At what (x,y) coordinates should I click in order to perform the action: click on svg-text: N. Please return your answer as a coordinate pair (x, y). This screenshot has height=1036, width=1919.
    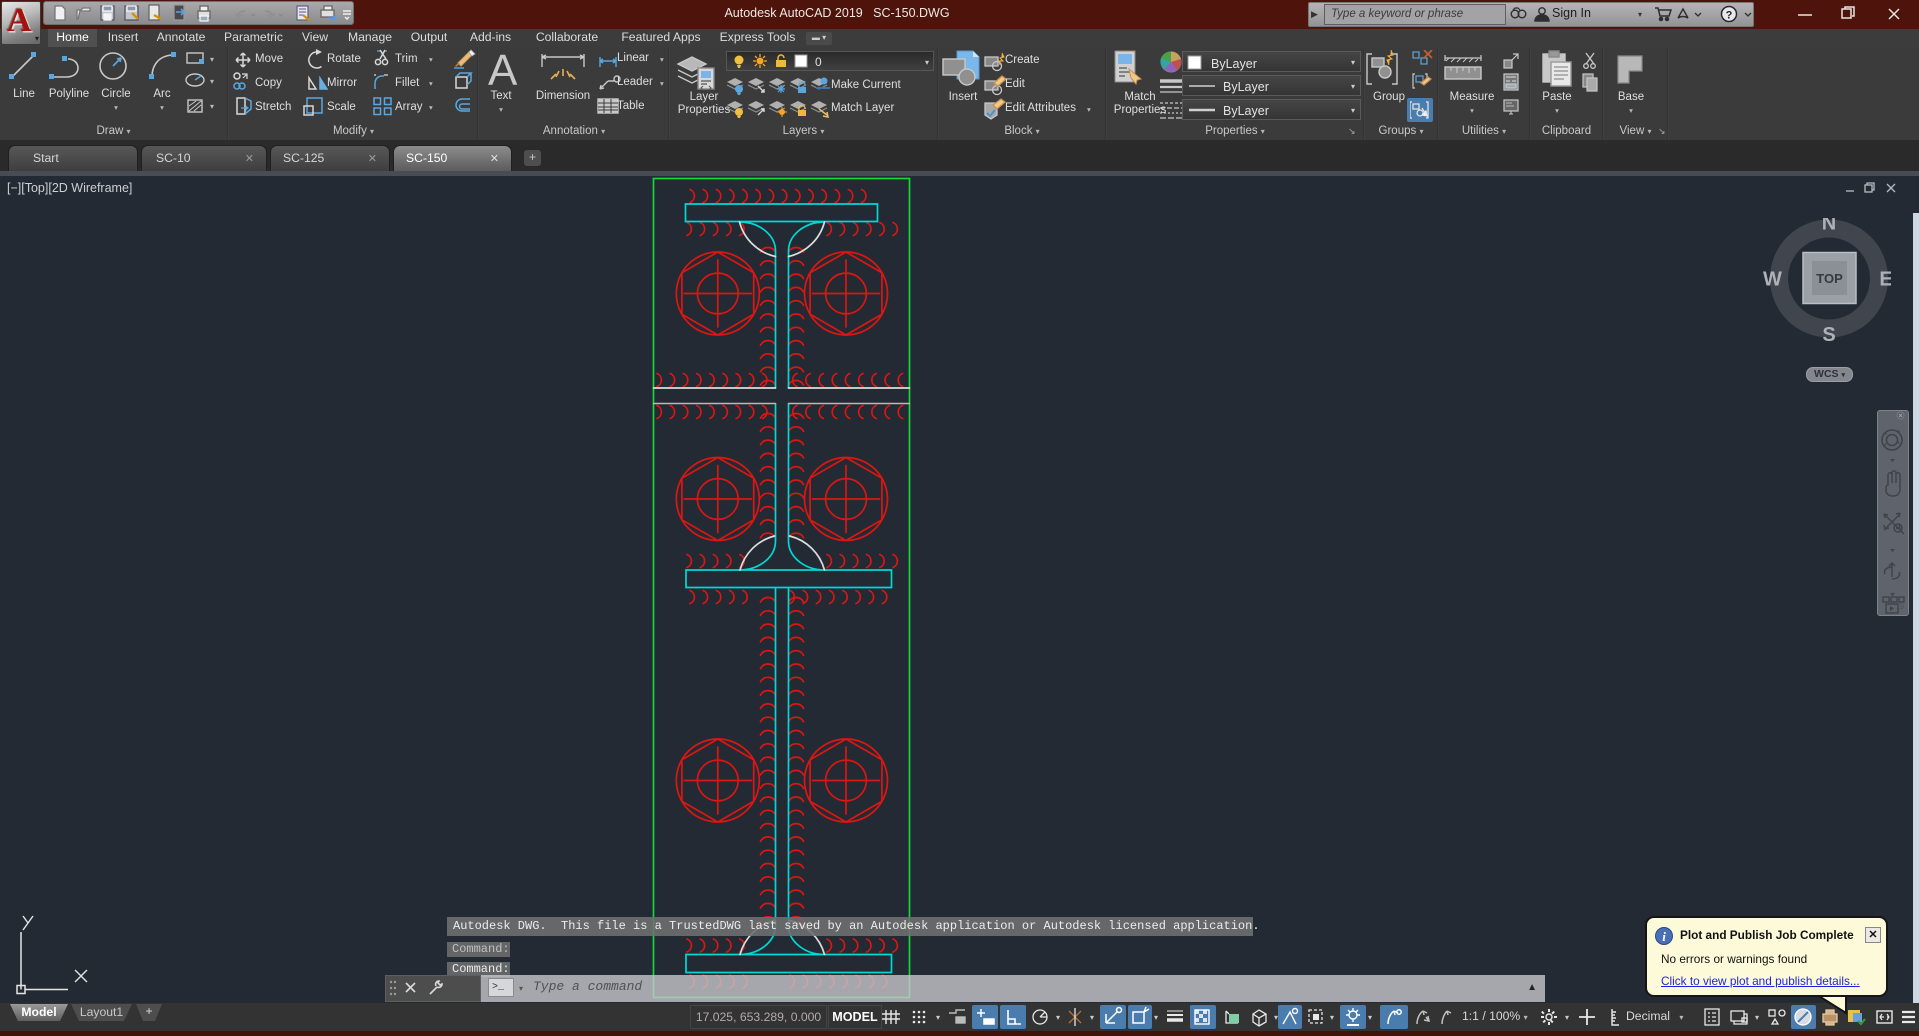
    Looking at the image, I should click on (1829, 226).